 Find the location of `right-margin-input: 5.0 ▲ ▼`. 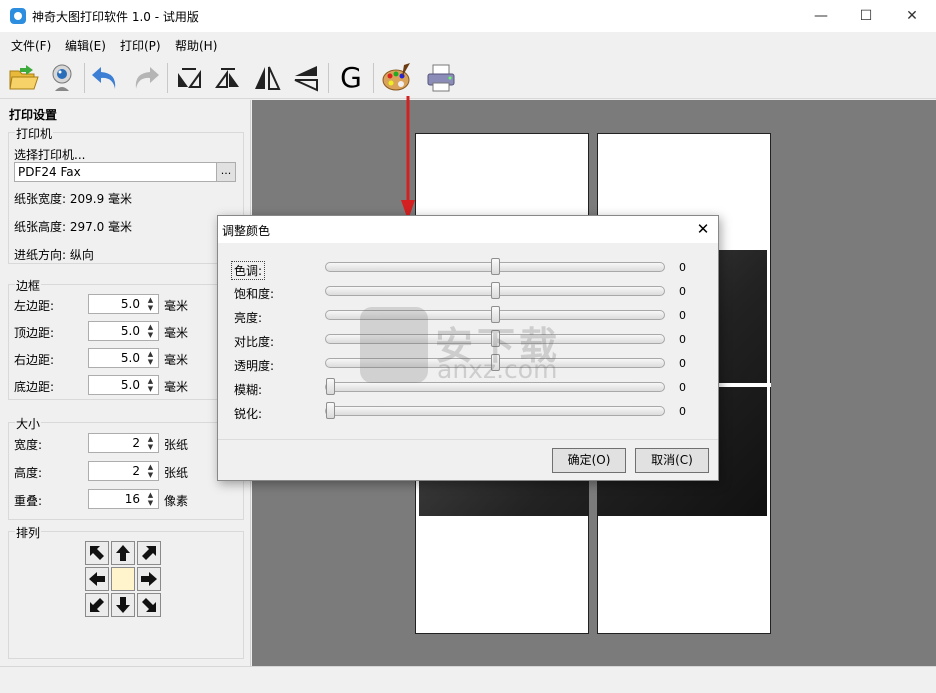

right-margin-input: 5.0 ▲ ▼ is located at coordinates (123, 358).